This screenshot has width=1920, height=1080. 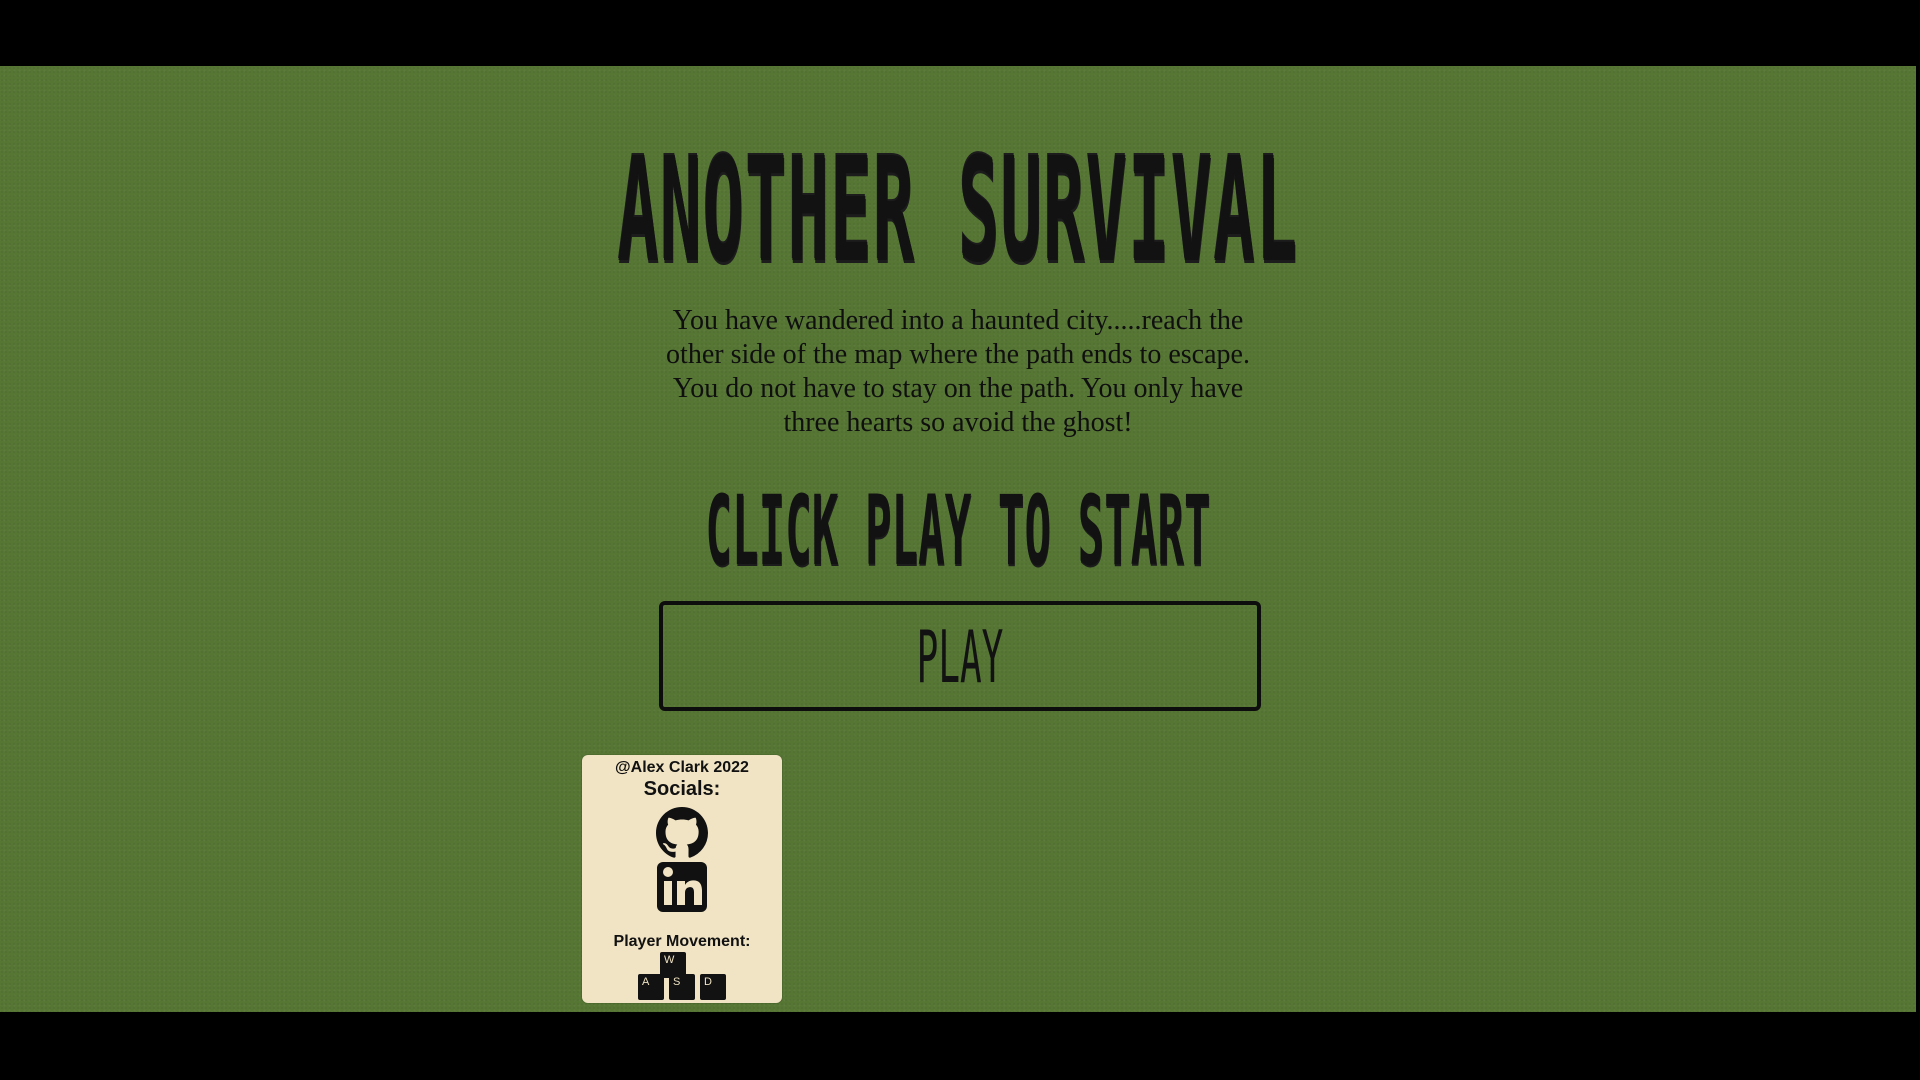 I want to click on play-button-label: PLAY, so click(x=960, y=657).